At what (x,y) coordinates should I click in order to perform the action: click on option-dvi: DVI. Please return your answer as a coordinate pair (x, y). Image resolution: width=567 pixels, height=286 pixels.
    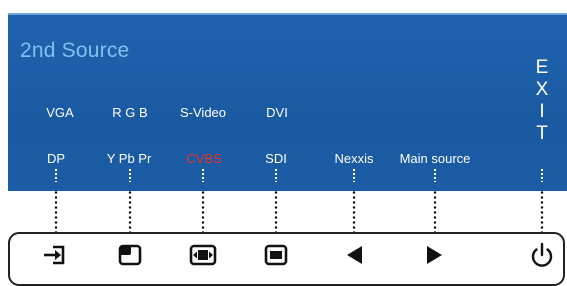
    Looking at the image, I should click on (277, 112).